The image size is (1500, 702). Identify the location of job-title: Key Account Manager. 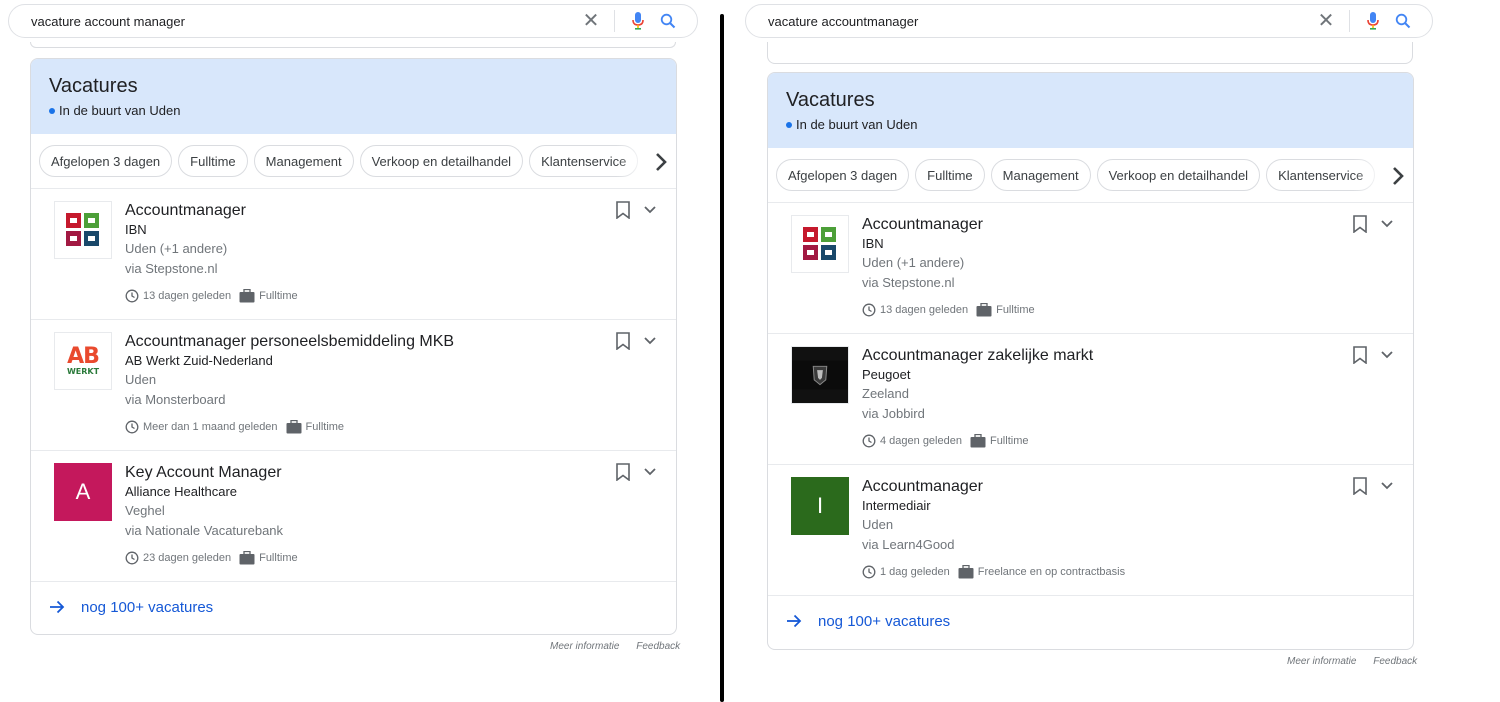
(211, 473).